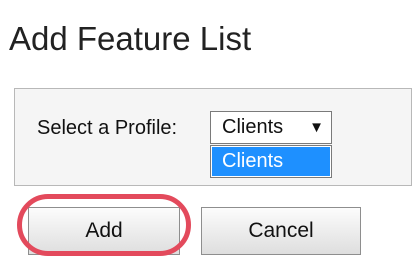 The height and width of the screenshot is (262, 414). I want to click on profile-select: Clients ▼, so click(271, 127).